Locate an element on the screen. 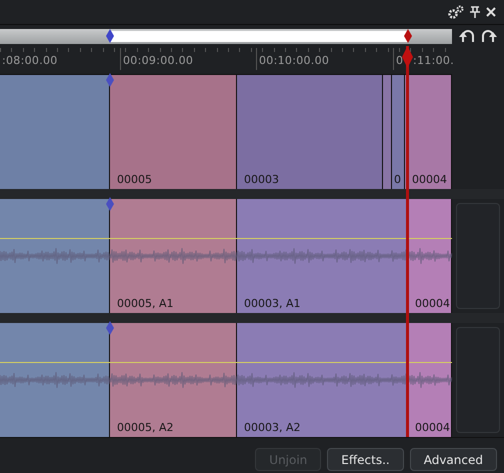 The height and width of the screenshot is (473, 504). clip-label: 00003, A1 is located at coordinates (272, 303).